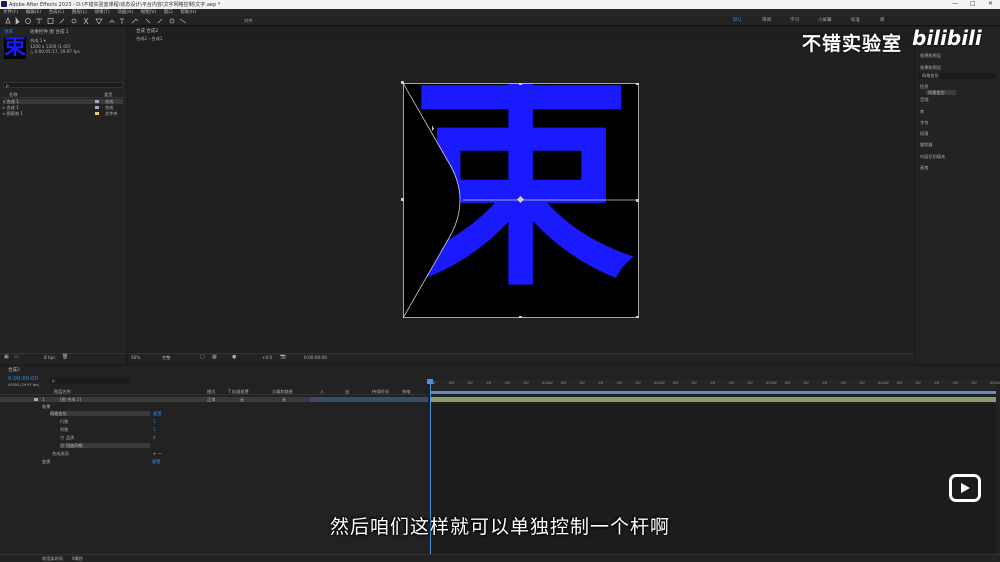  What do you see at coordinates (794, 20) in the screenshot?
I see `workspace-learn: 学习` at bounding box center [794, 20].